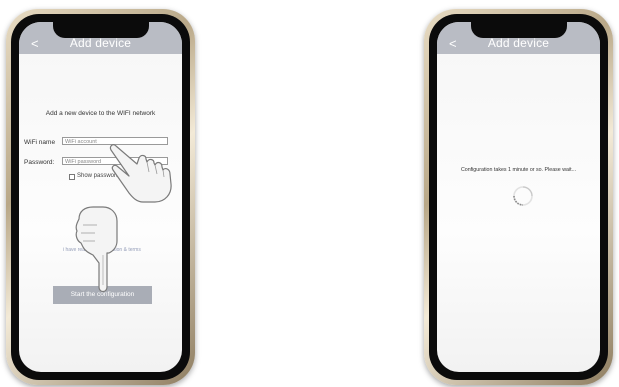  I want to click on loading-spinner-icon, so click(523, 196).